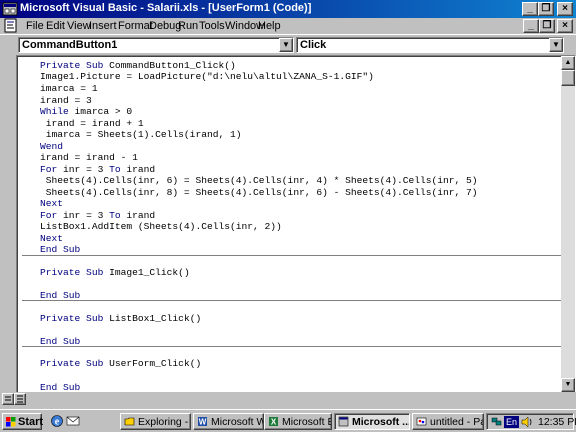 This screenshot has height=432, width=576. I want to click on procedure-view-icon, so click(8, 398).